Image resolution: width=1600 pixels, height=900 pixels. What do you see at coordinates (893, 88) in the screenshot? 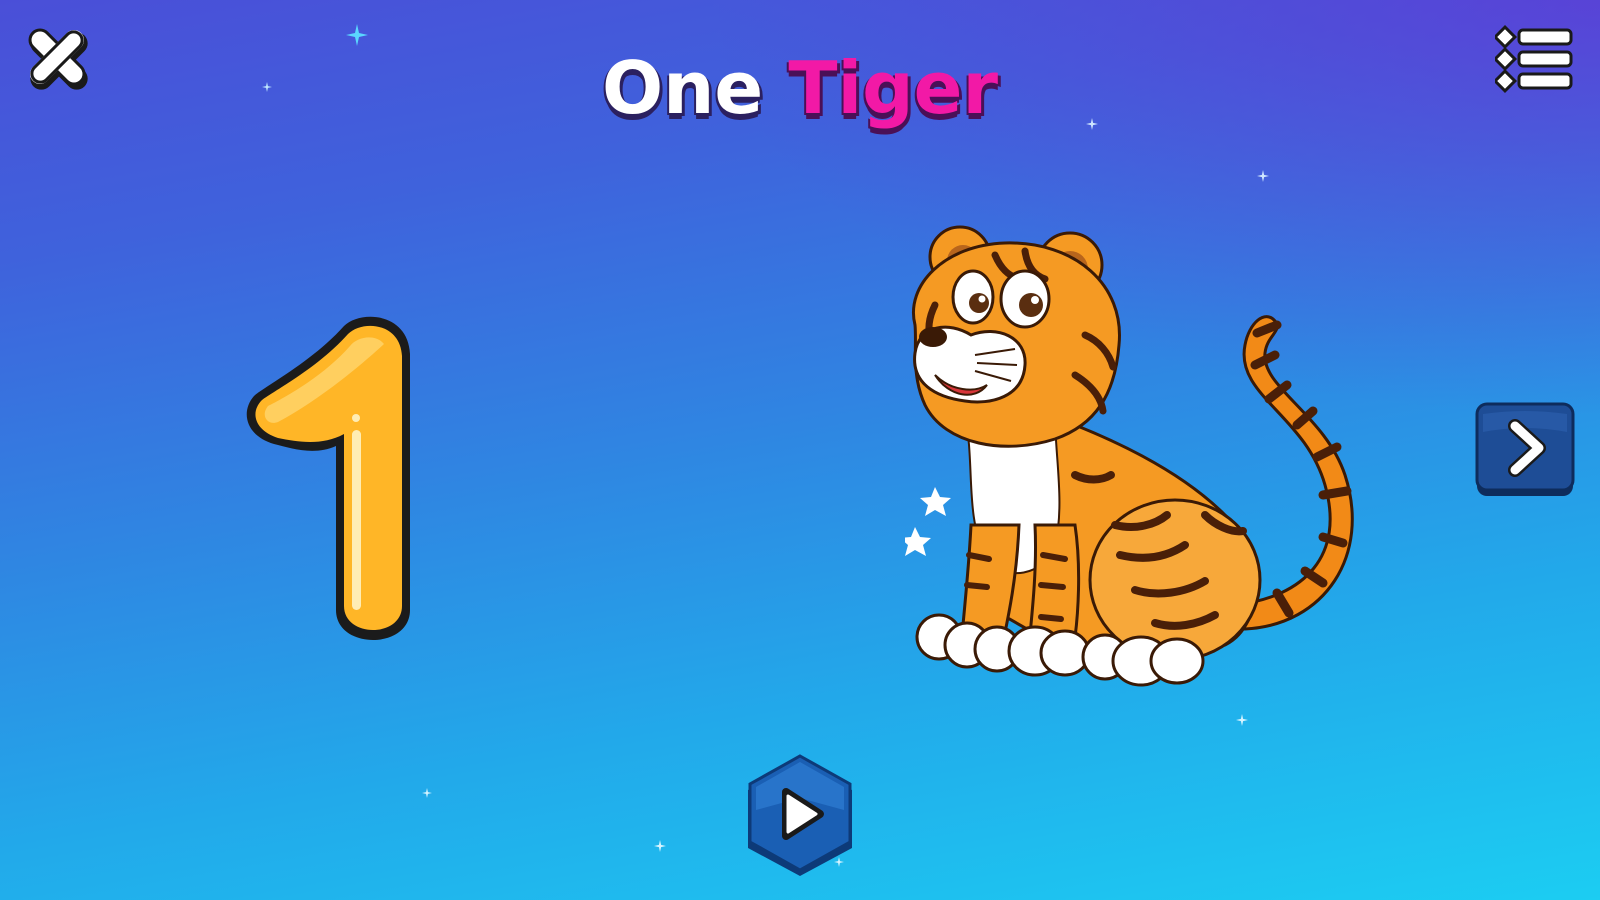
I see `title-animal-word: Tiger` at bounding box center [893, 88].